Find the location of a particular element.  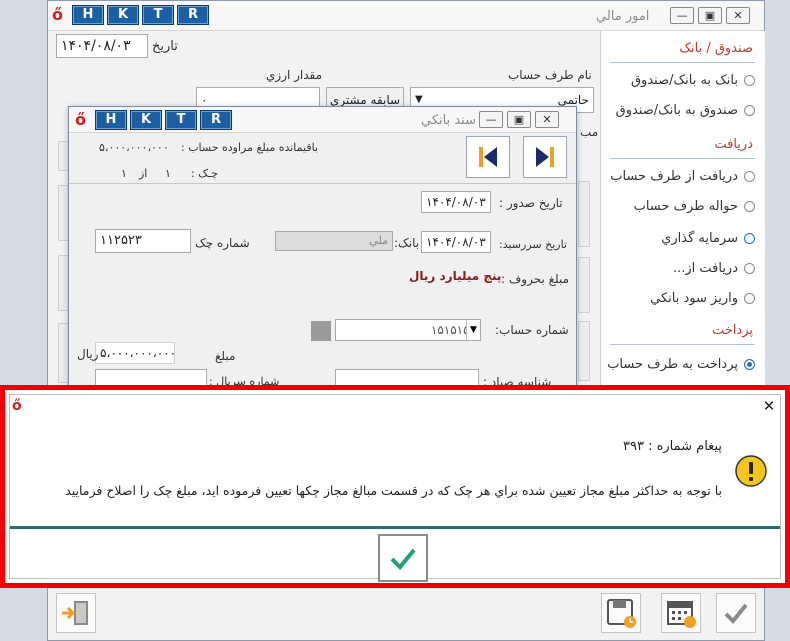

exit-button is located at coordinates (76, 613).